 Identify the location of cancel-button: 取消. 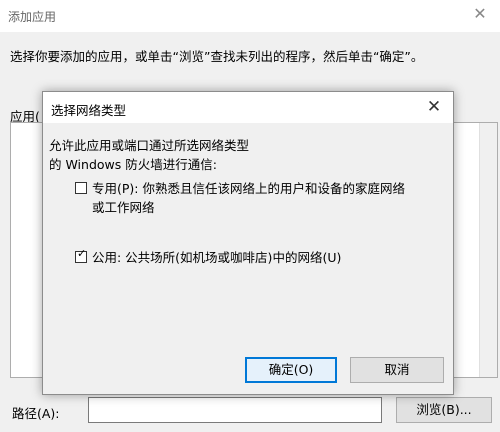
(397, 370).